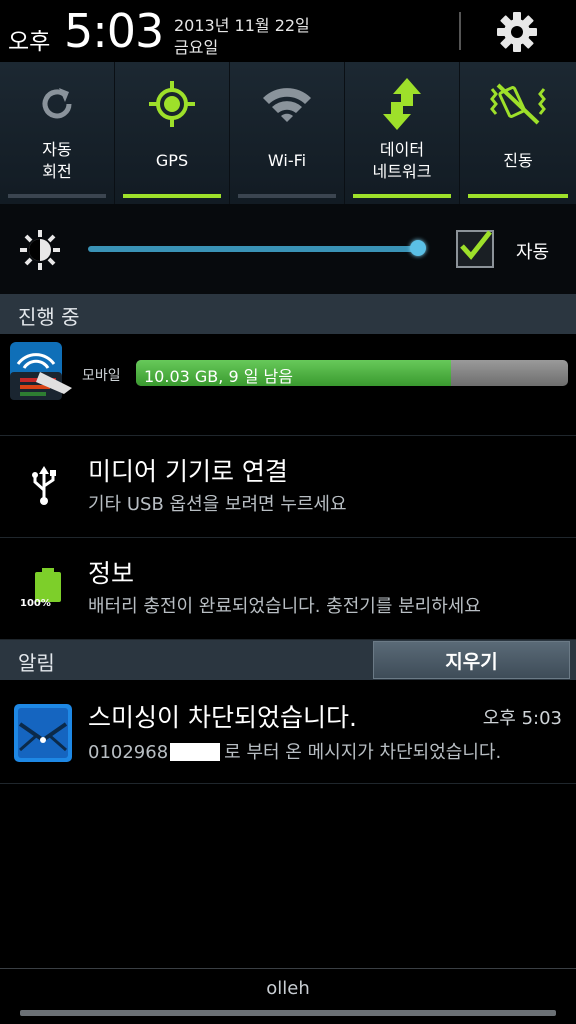 This screenshot has width=576, height=1024. I want to click on rotate-icon, so click(57, 103).